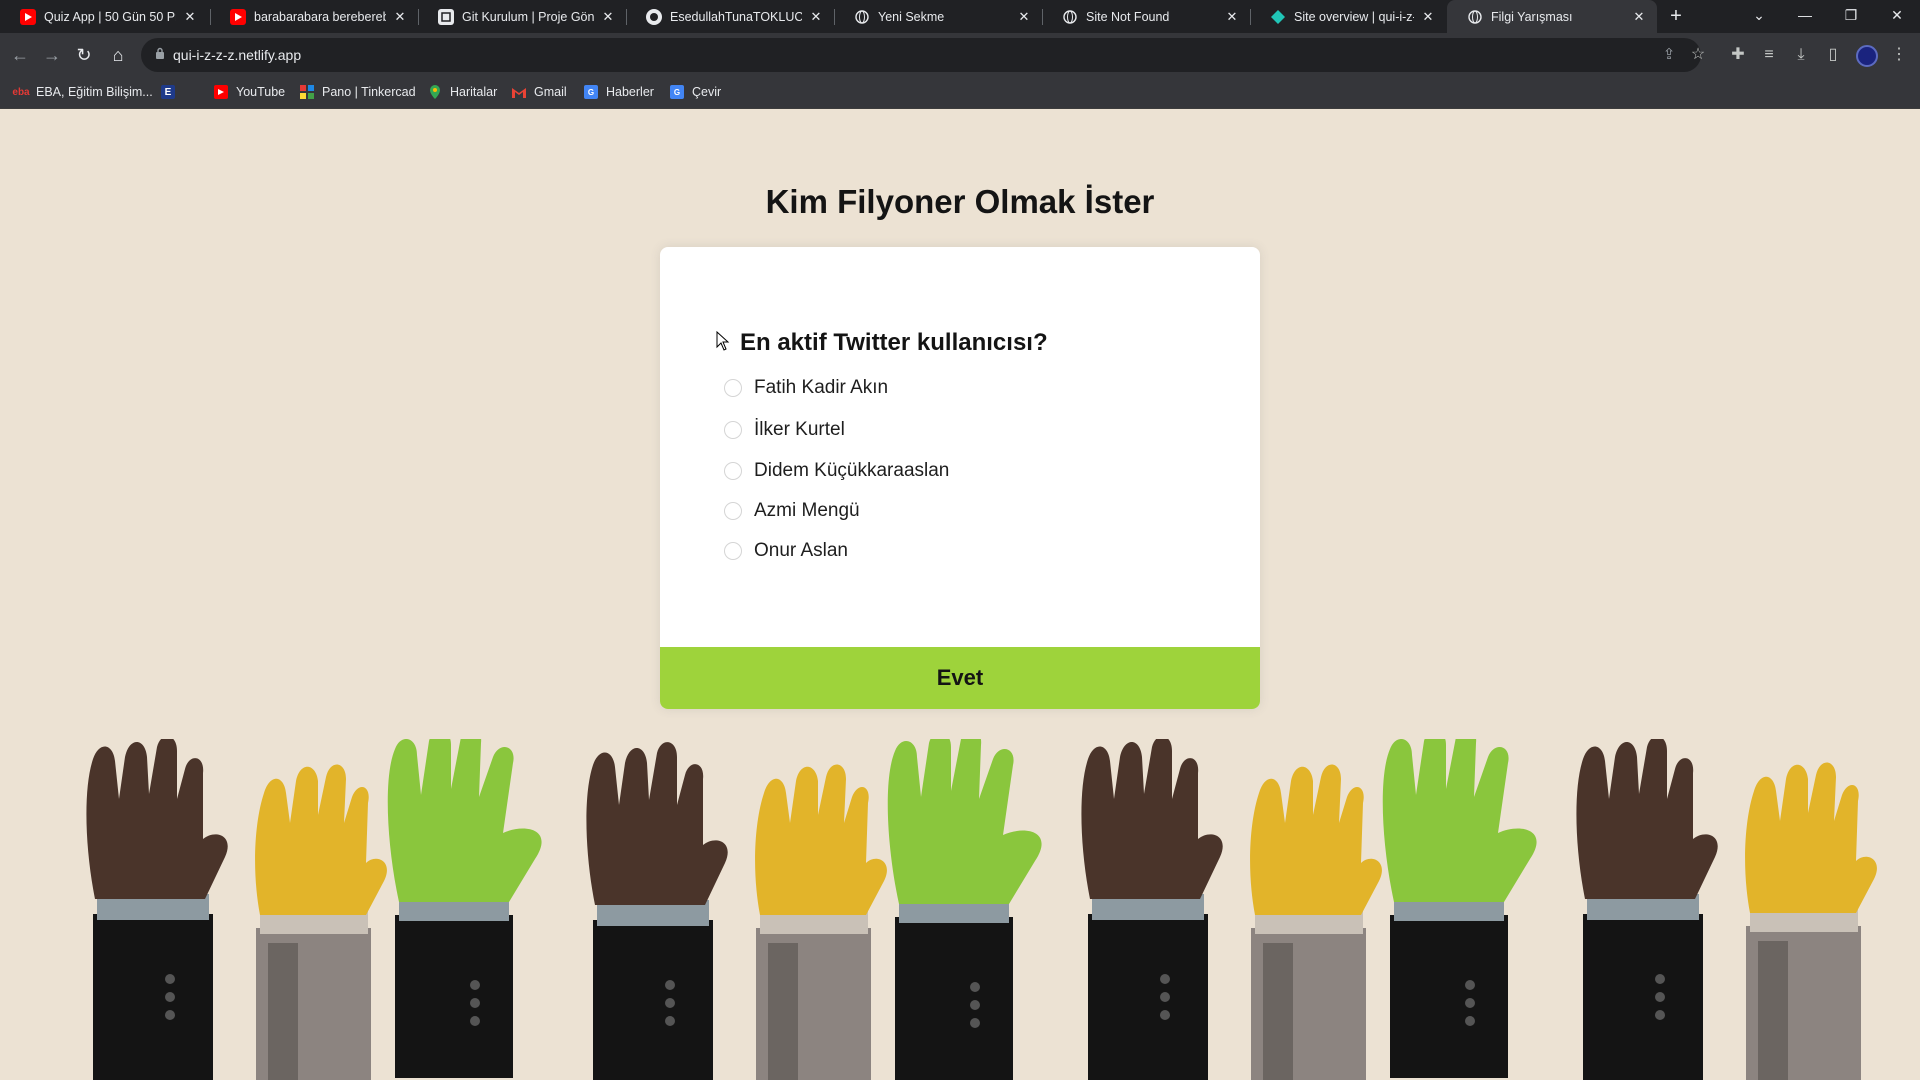 This screenshot has height=1080, width=1920. Describe the element at coordinates (799, 429) in the screenshot. I see `answer-label: İlker Kurtel` at that location.